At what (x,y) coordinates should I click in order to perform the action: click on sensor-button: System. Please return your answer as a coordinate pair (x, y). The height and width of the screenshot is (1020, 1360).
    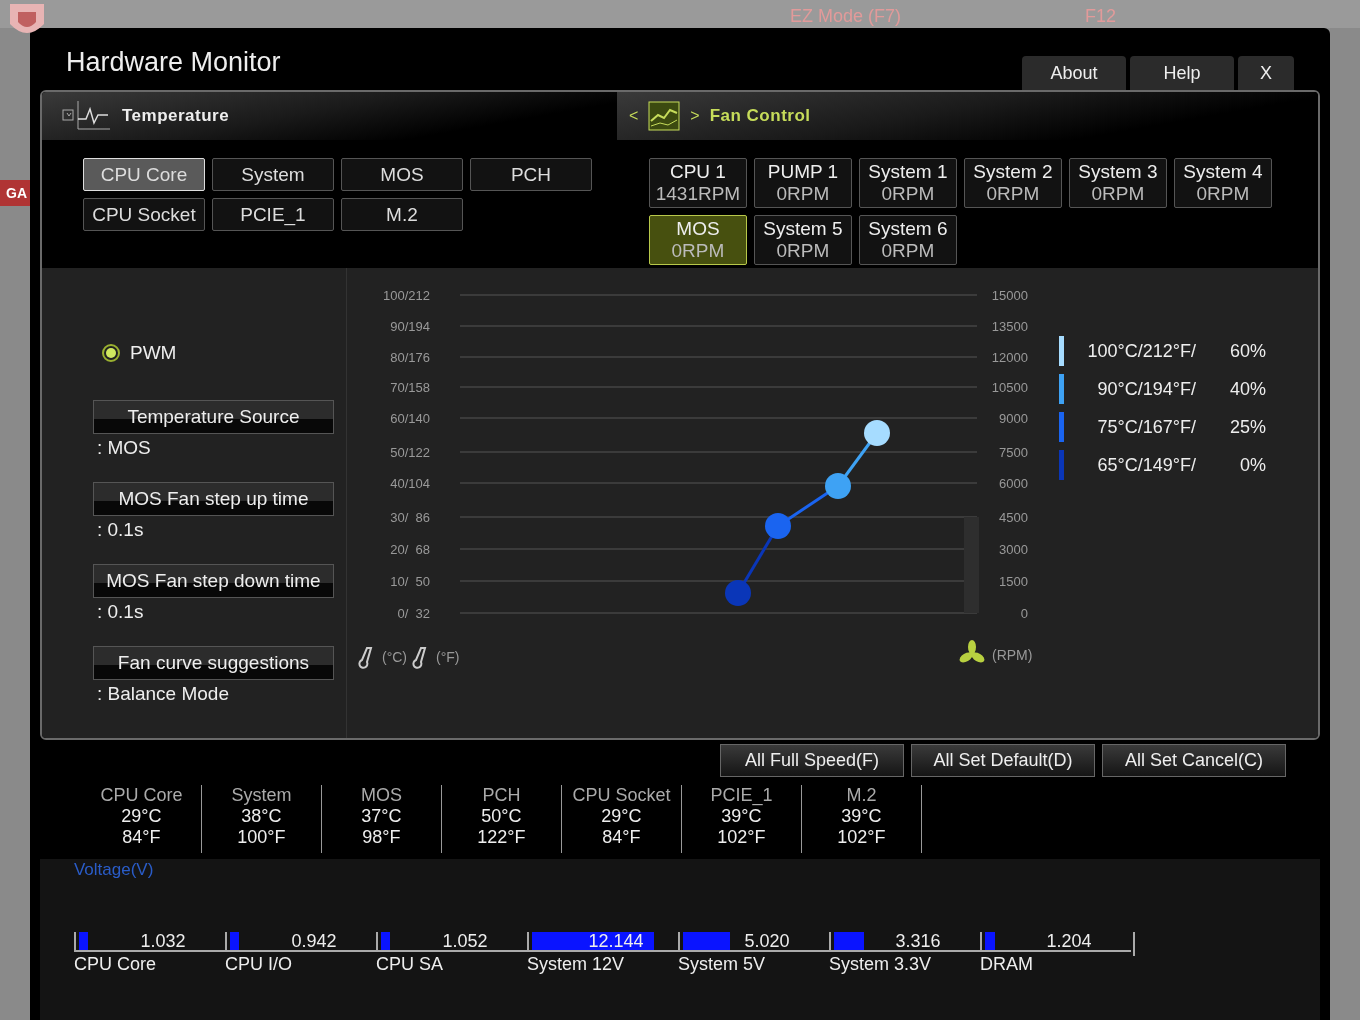
    Looking at the image, I should click on (272, 174).